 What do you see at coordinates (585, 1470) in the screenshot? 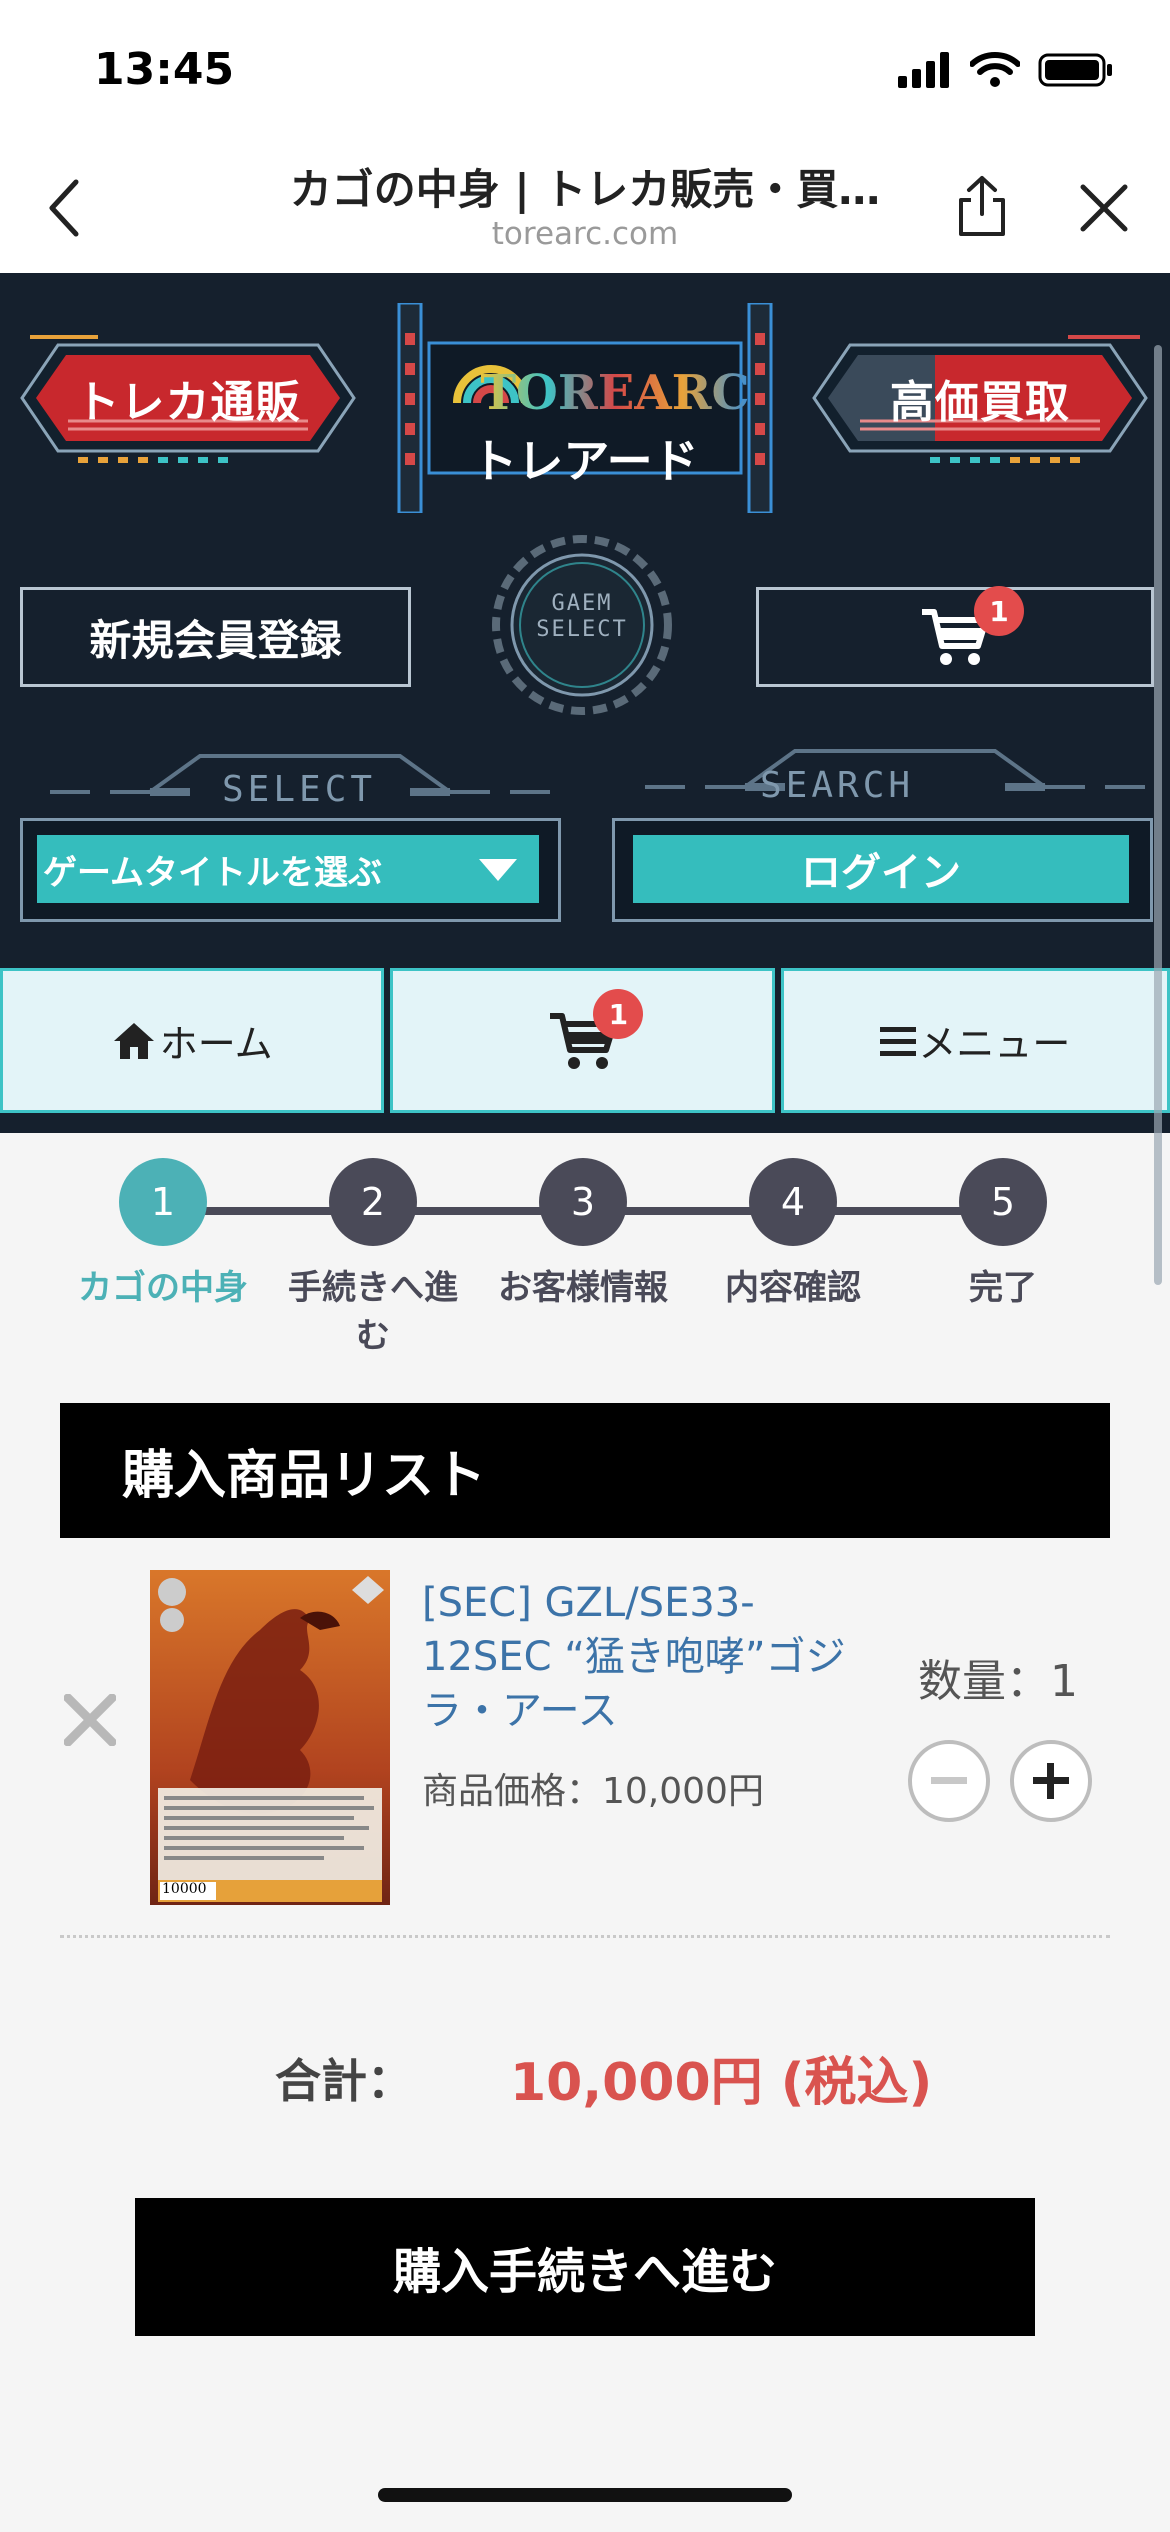
I see `purchase-list-title: 購入商品リスト` at bounding box center [585, 1470].